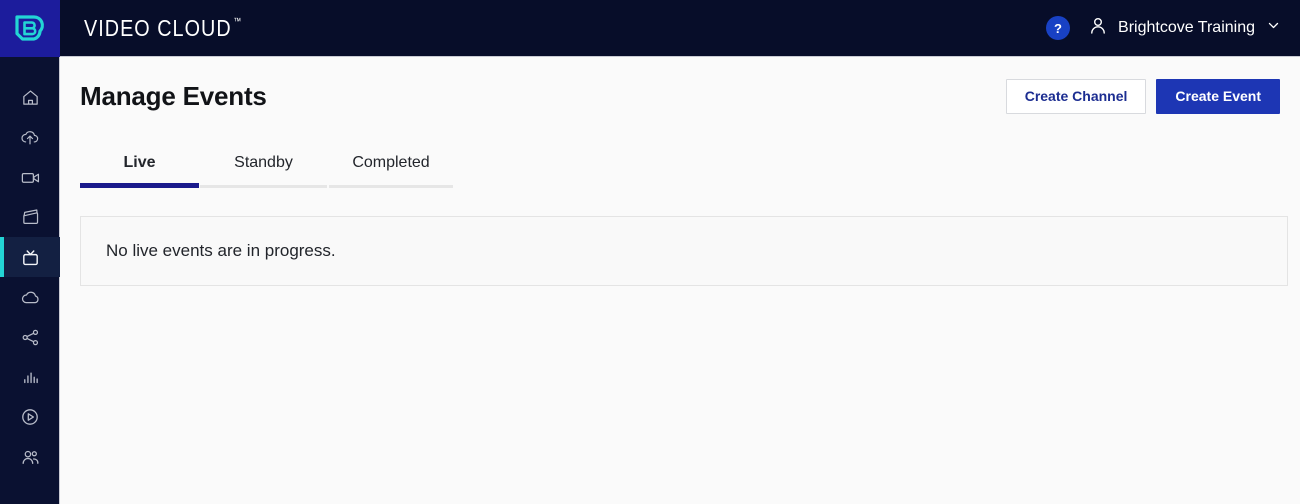  I want to click on sidebar-item-live, so click(30, 257).